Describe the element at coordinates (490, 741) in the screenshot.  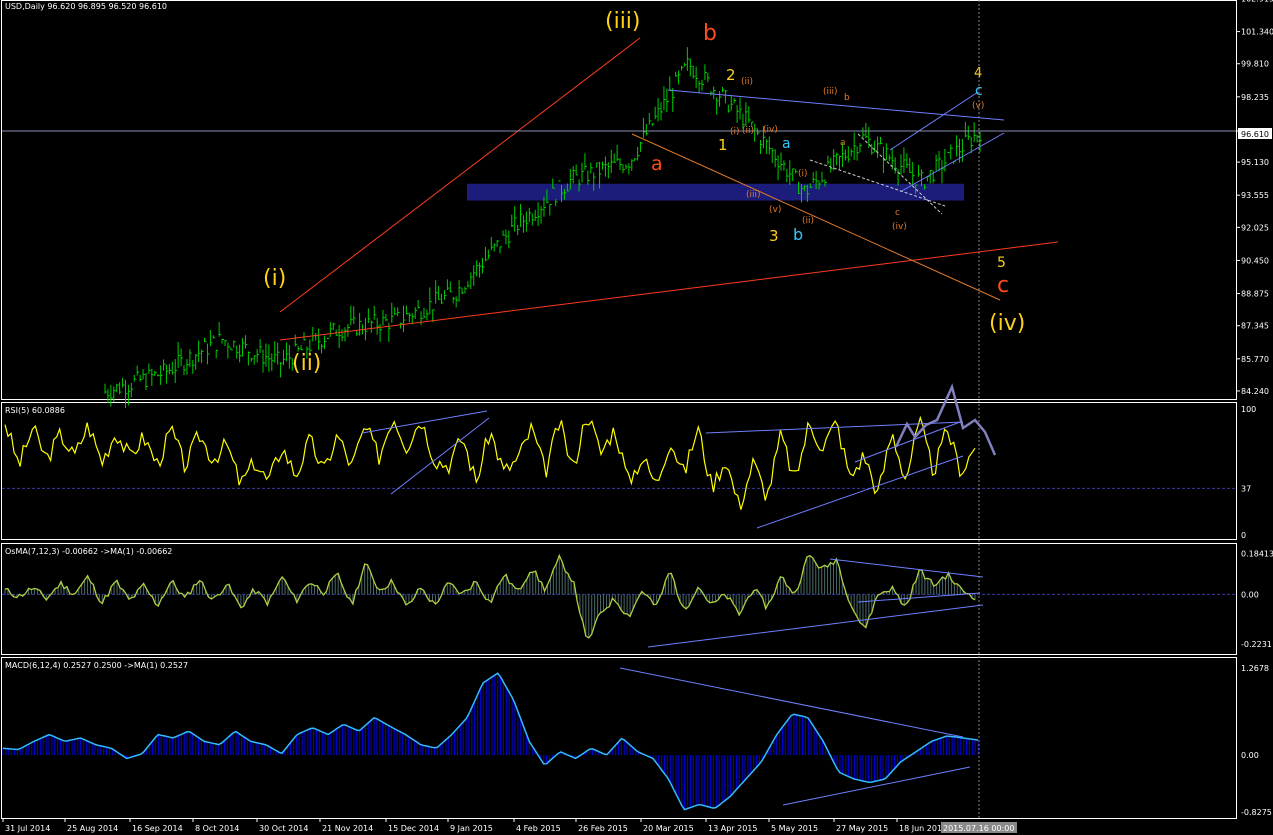
I see `macd-signal-line` at that location.